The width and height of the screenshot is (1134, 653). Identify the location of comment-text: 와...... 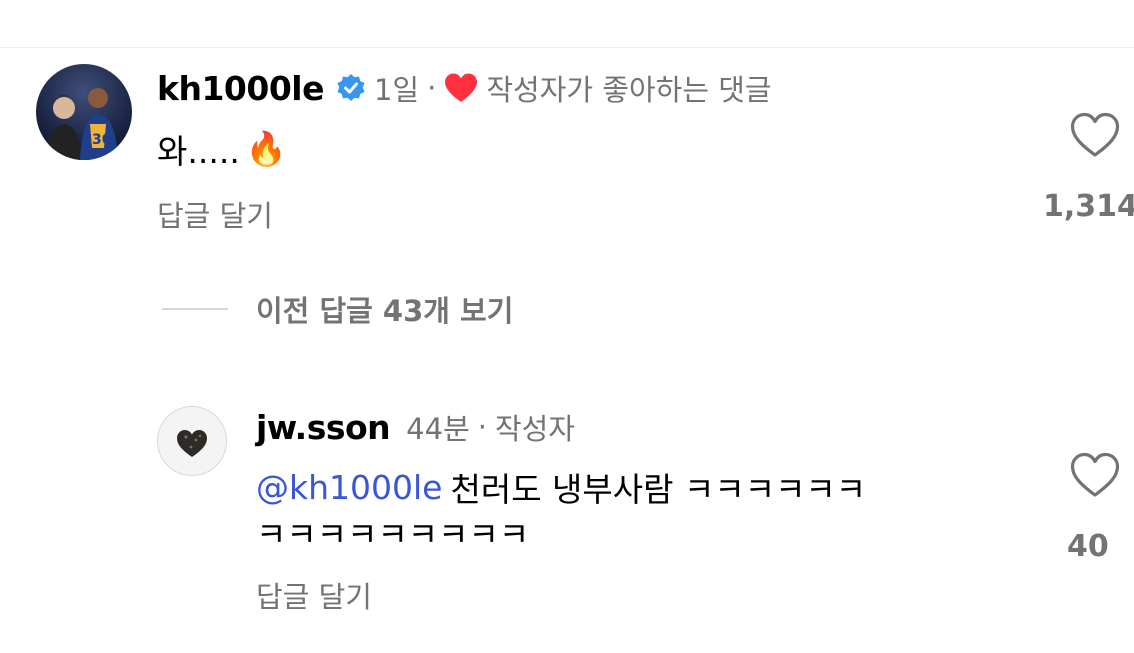
(198, 151).